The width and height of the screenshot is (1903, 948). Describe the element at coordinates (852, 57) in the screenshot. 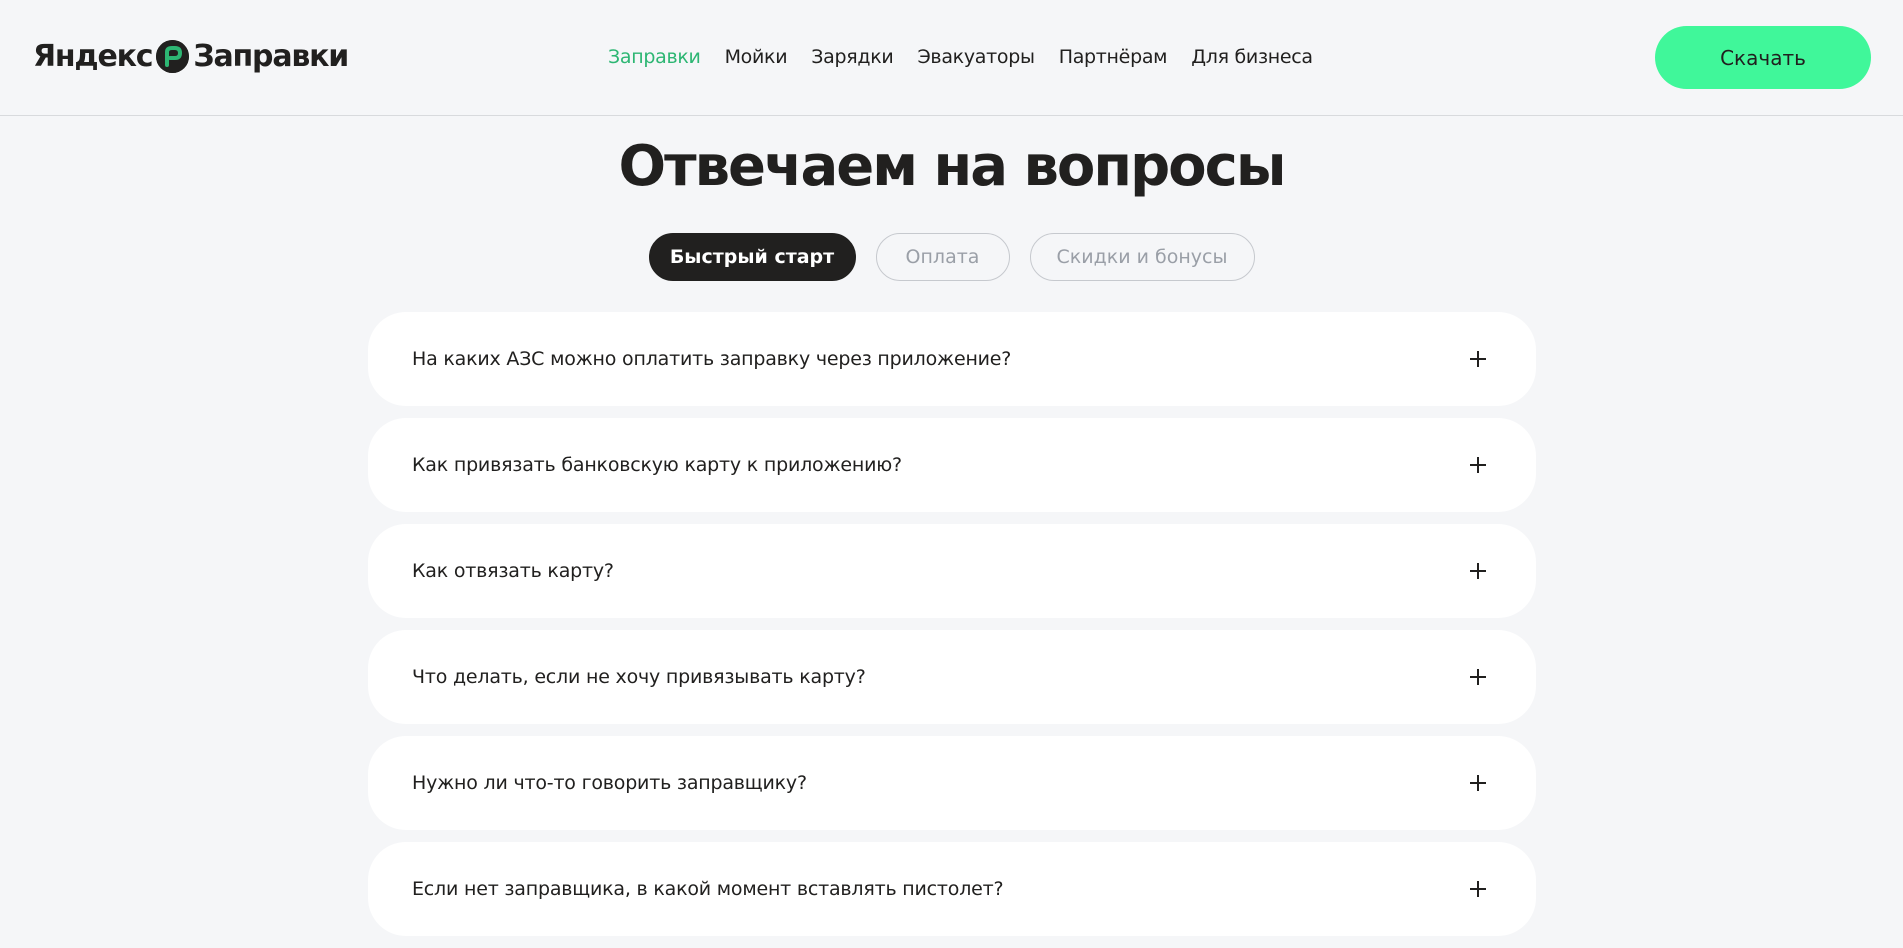

I see `nav-item-zaryadki: Зарядки` at that location.